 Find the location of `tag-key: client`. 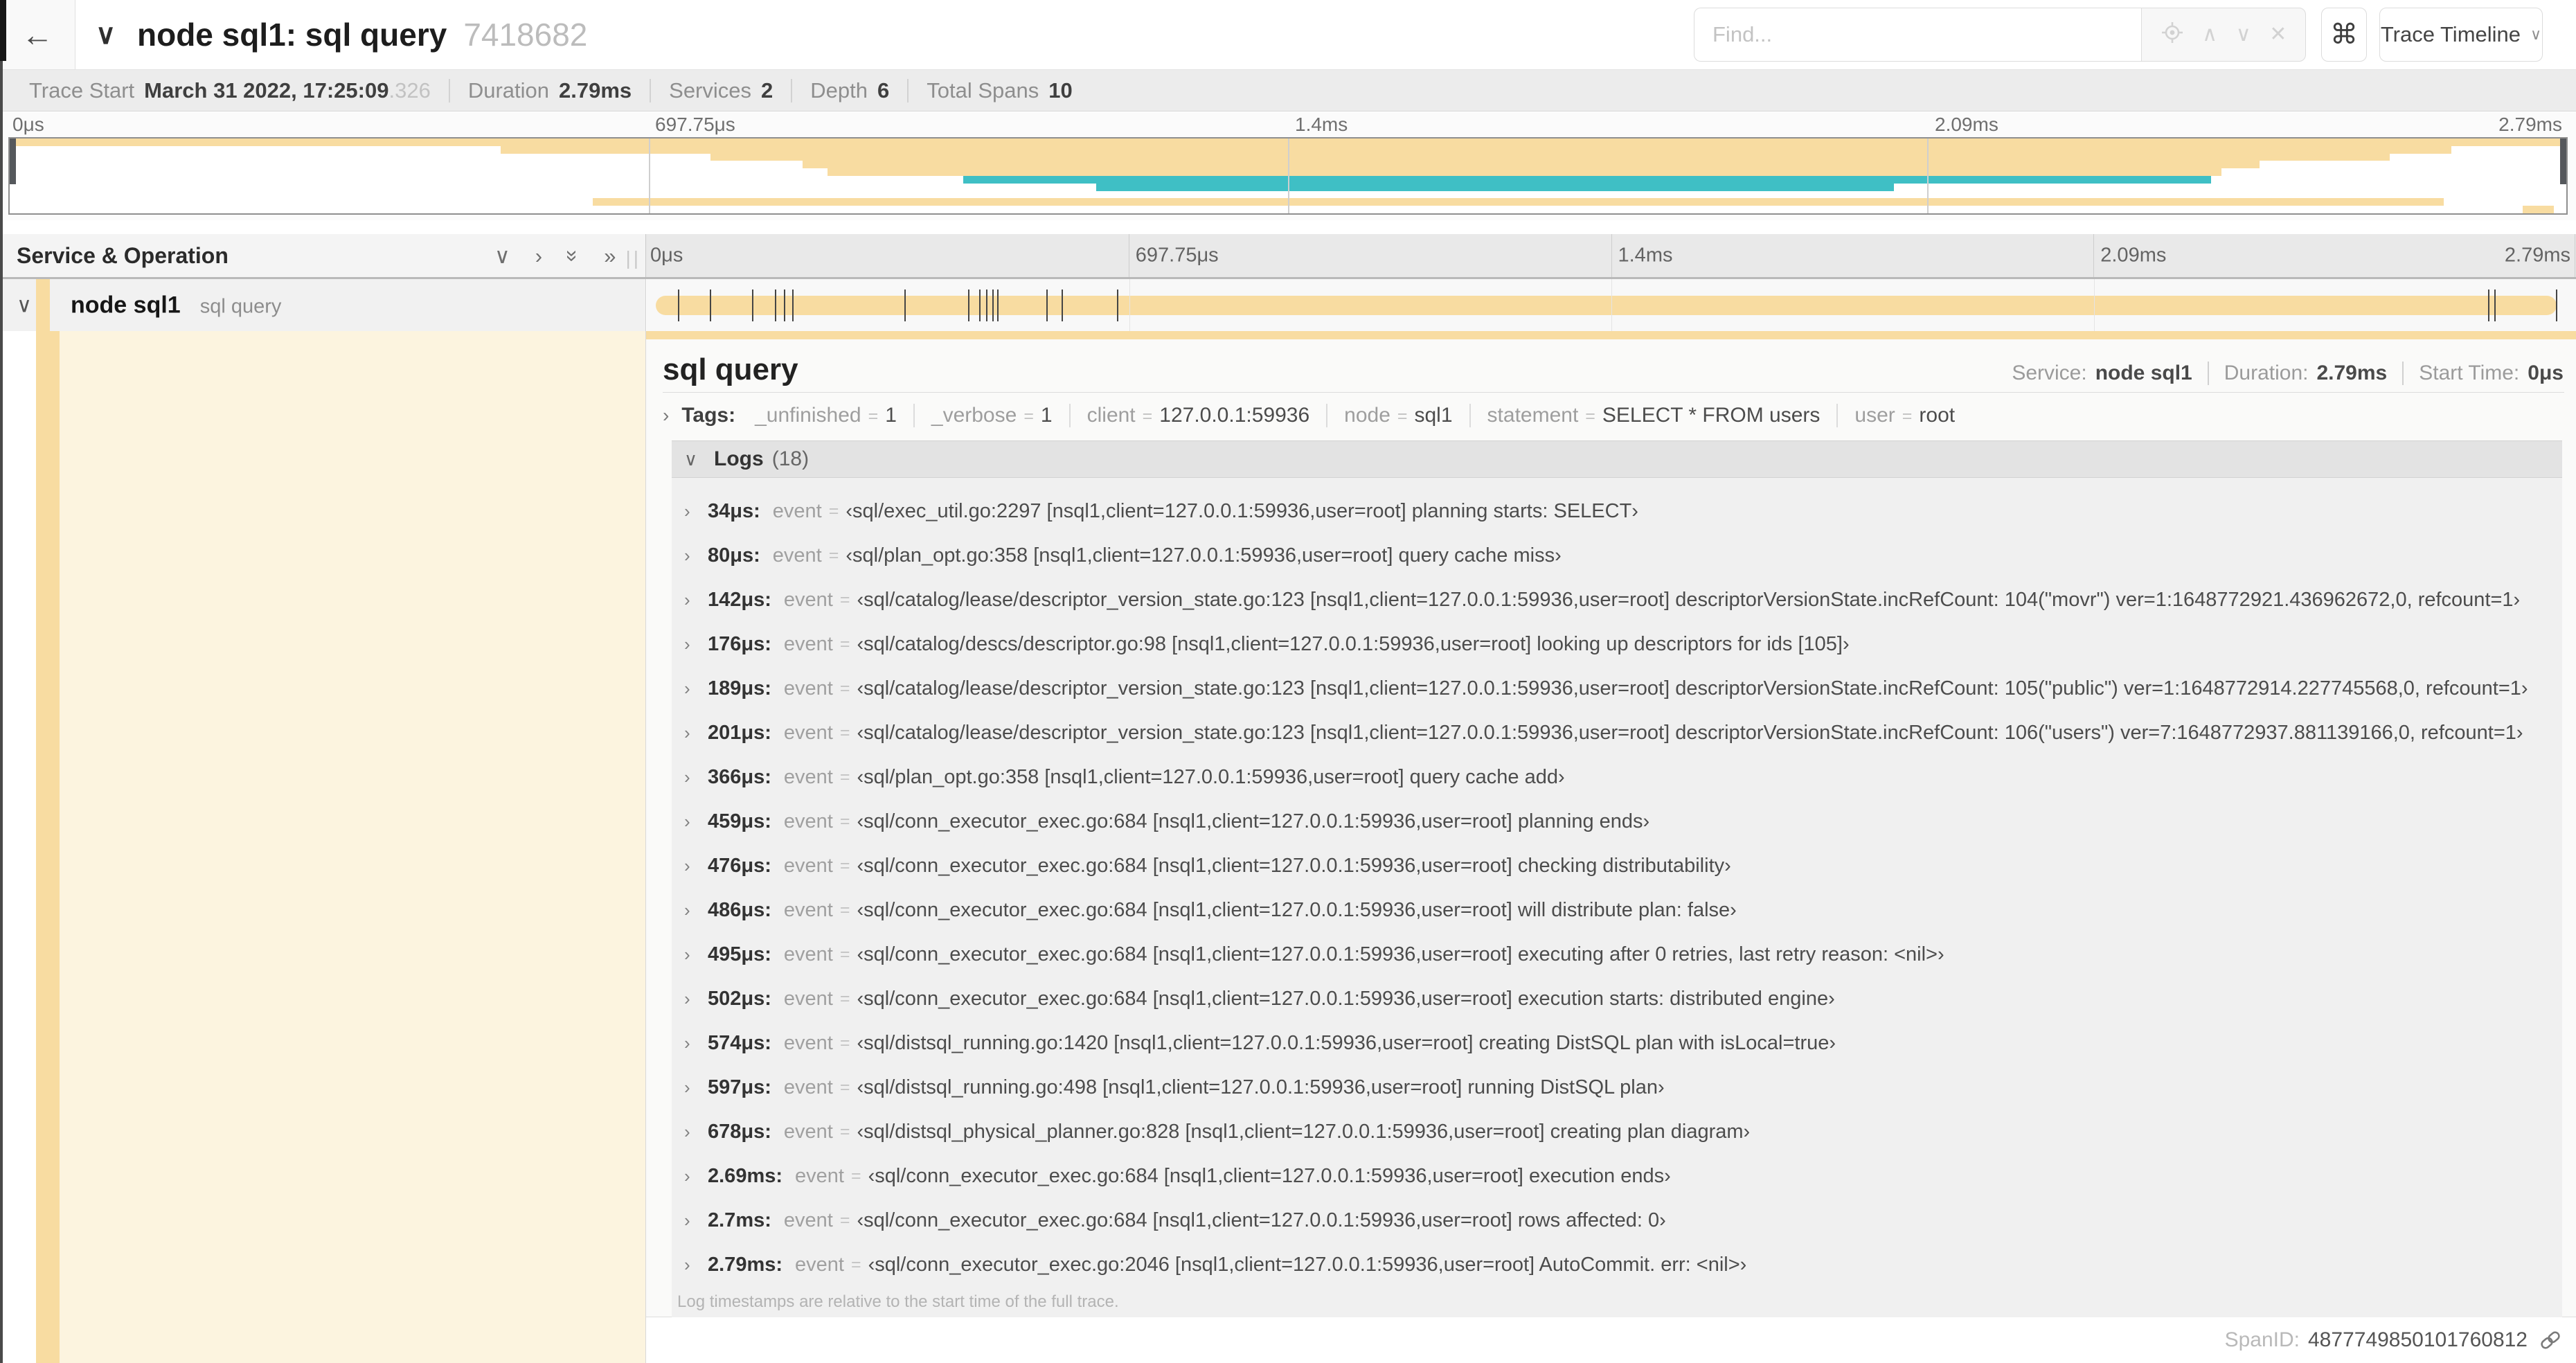

tag-key: client is located at coordinates (1111, 416).